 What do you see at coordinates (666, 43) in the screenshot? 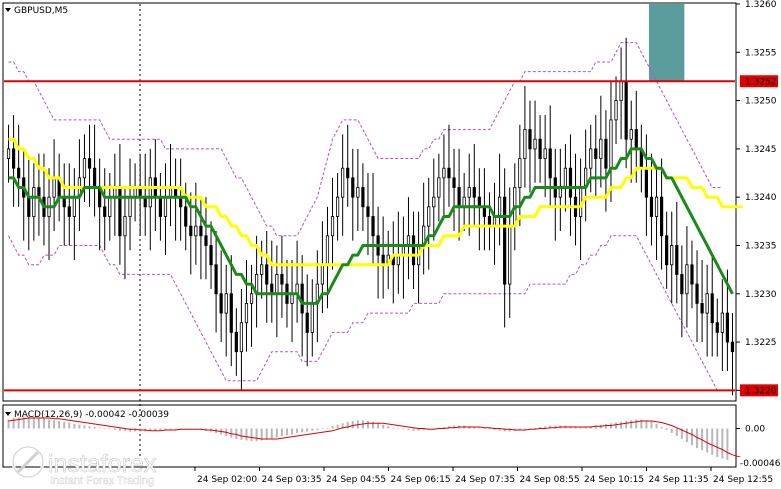
I see `resistance-zone-layer` at bounding box center [666, 43].